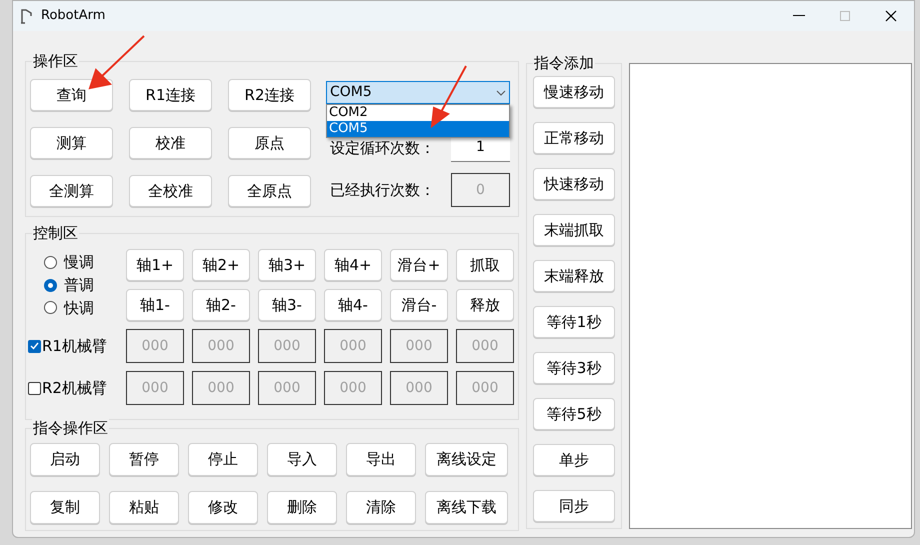 This screenshot has height=545, width=920. Describe the element at coordinates (419, 265) in the screenshot. I see `command-button: 滑台+` at that location.